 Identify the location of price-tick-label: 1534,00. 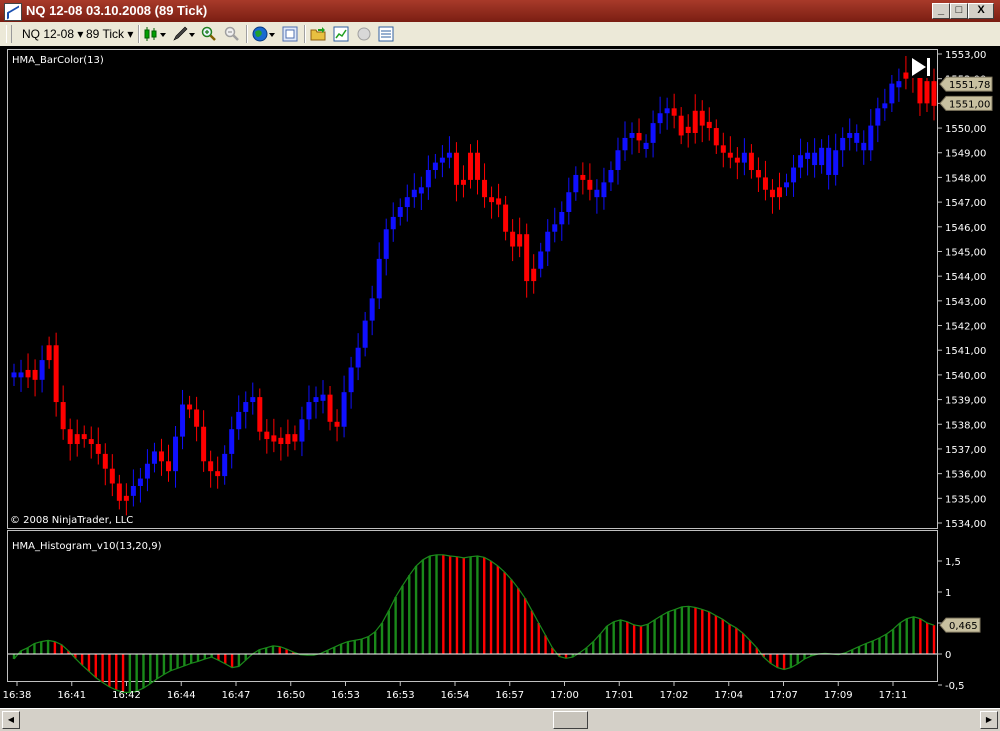
(965, 524).